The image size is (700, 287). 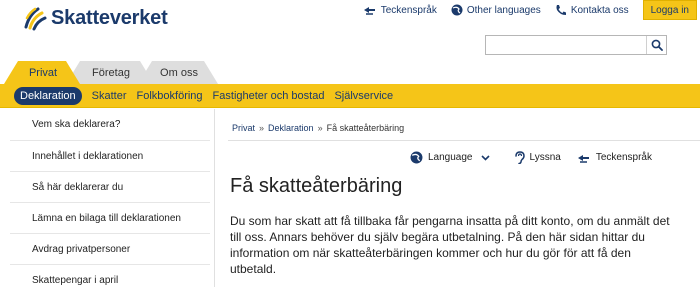 I want to click on sidebar-item: Avdrag privatpersoner, so click(x=110, y=249).